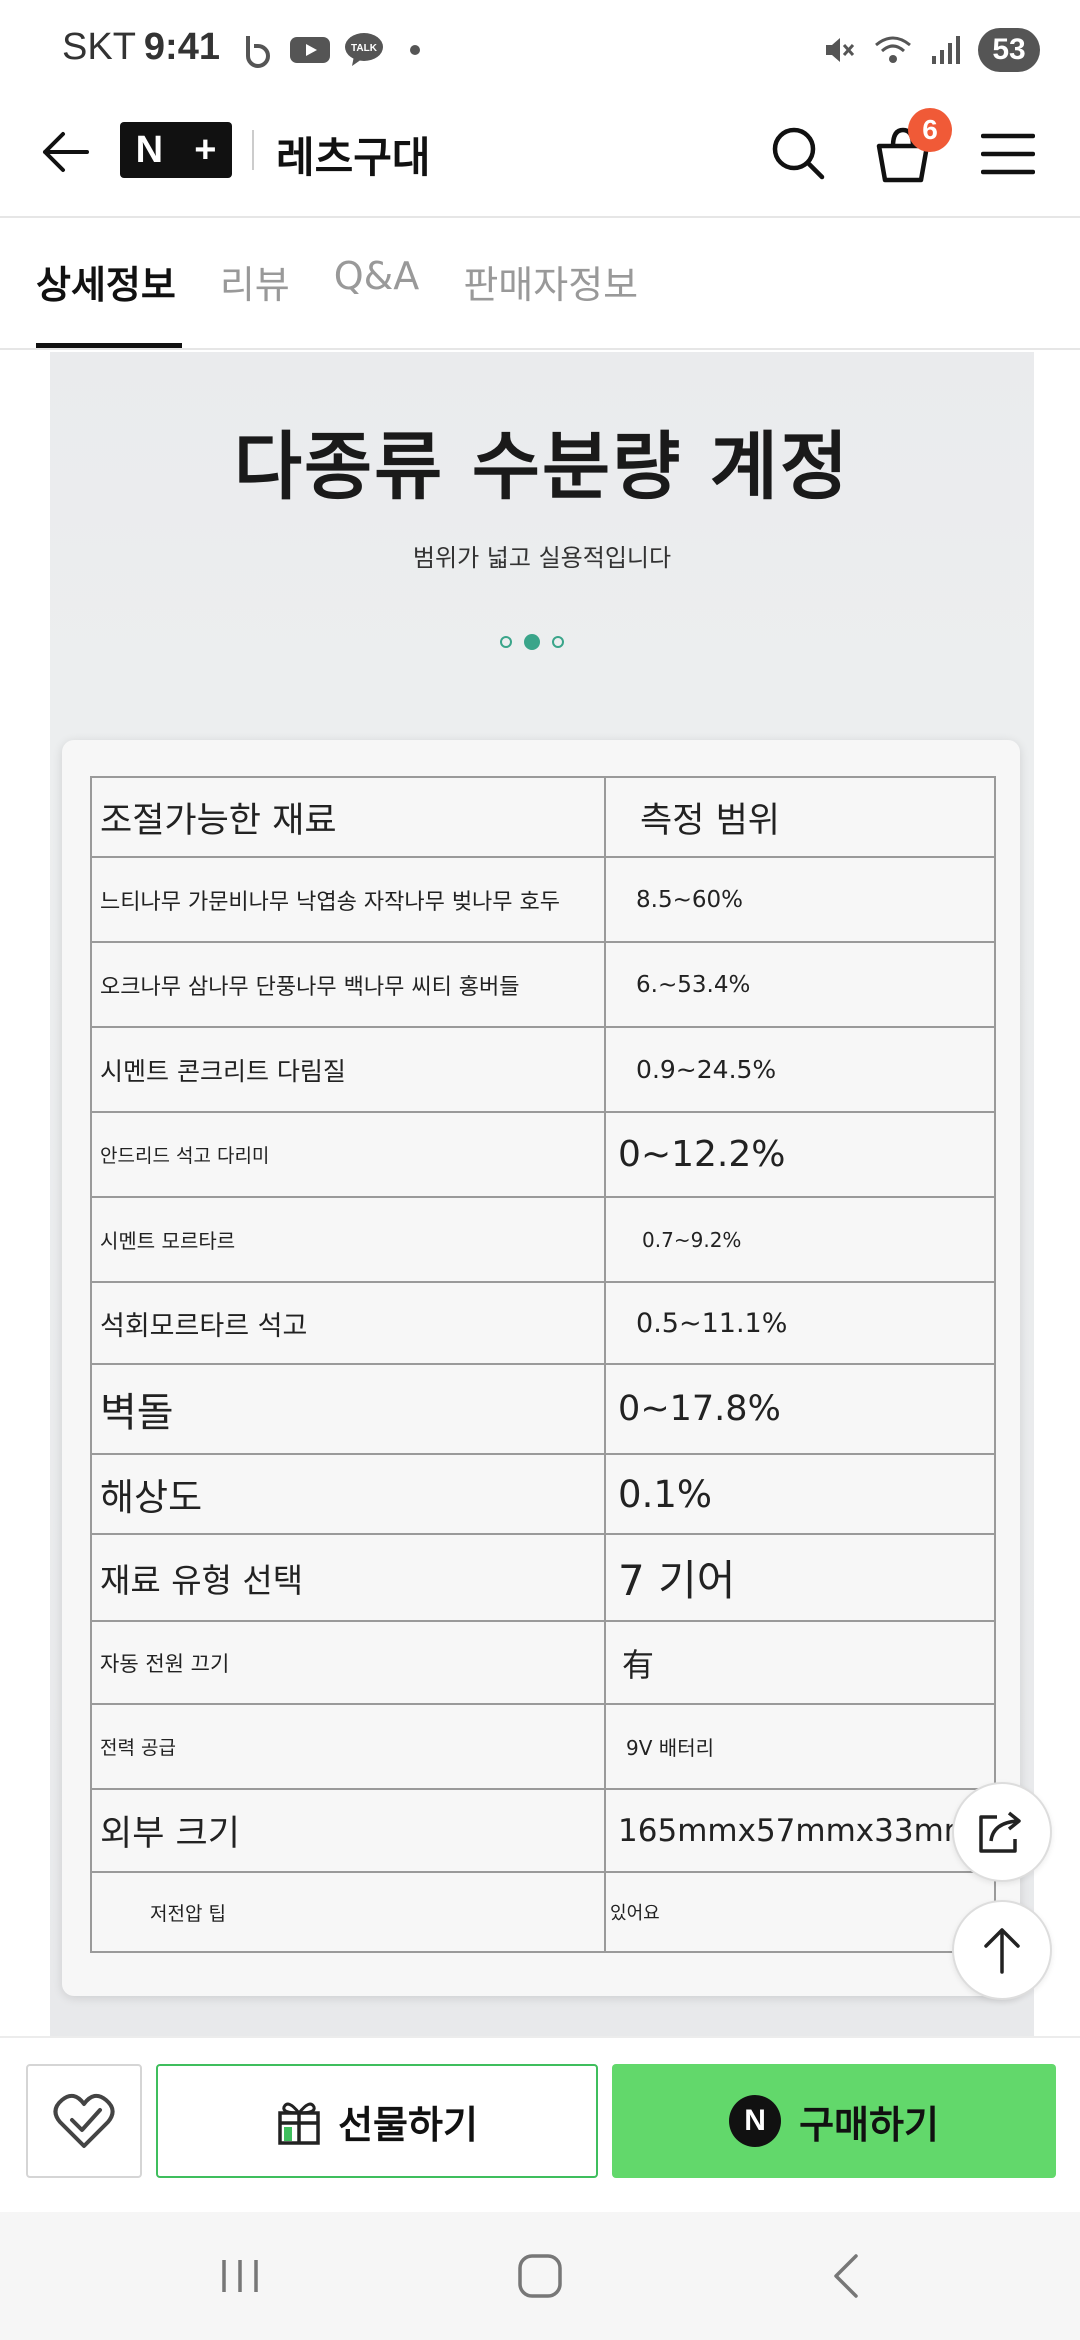  I want to click on table-row: 벽돌 0~17.8%, so click(542, 1409).